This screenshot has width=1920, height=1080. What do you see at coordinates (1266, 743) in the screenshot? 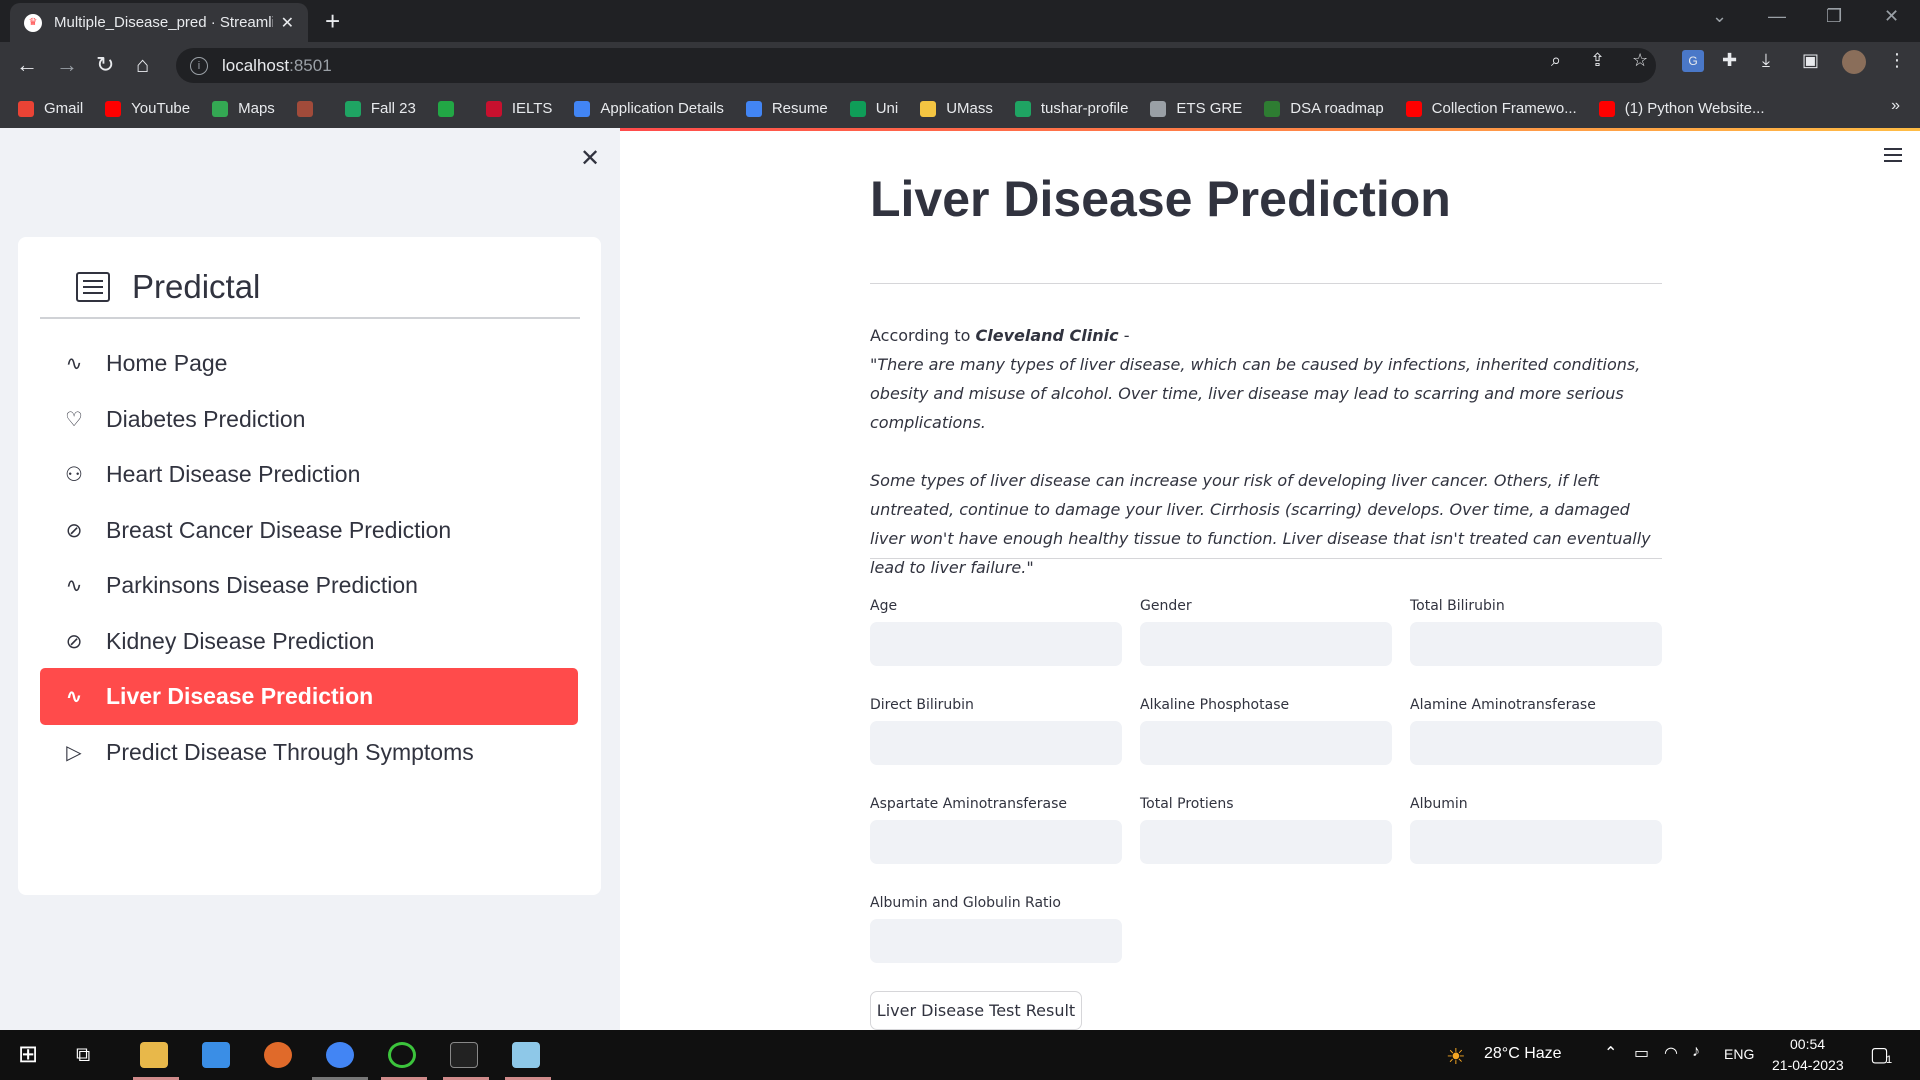
I see `alkaline-phosphotase-input` at bounding box center [1266, 743].